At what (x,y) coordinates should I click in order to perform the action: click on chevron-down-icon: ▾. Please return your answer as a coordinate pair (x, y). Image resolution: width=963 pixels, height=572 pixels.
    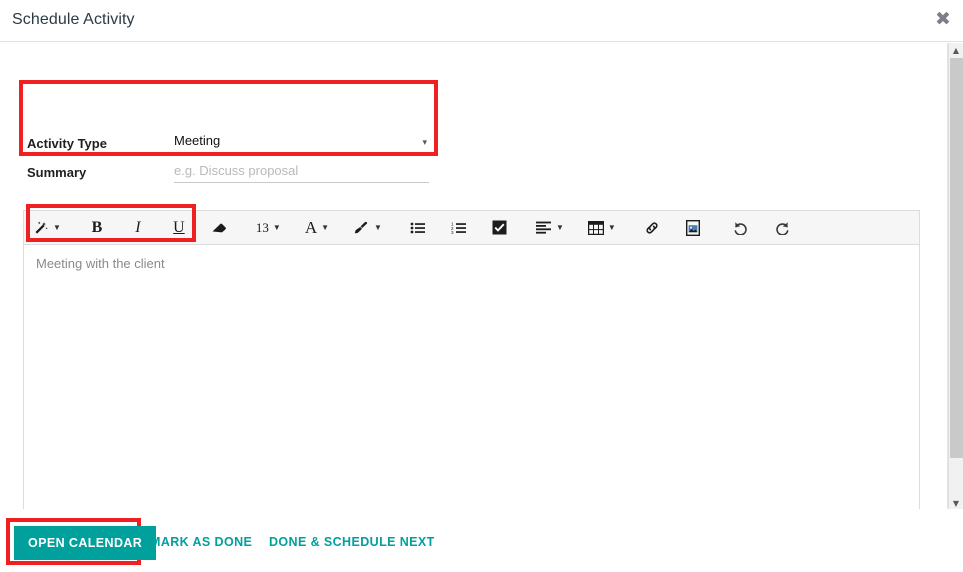
    Looking at the image, I should click on (424, 142).